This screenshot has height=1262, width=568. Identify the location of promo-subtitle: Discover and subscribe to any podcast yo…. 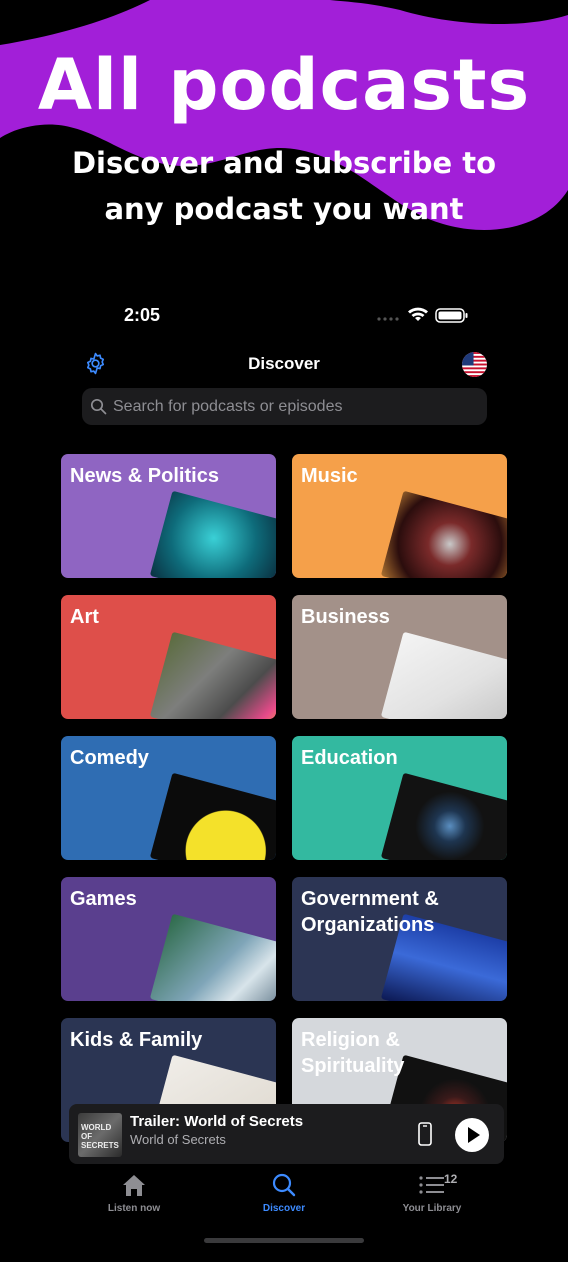
(284, 186).